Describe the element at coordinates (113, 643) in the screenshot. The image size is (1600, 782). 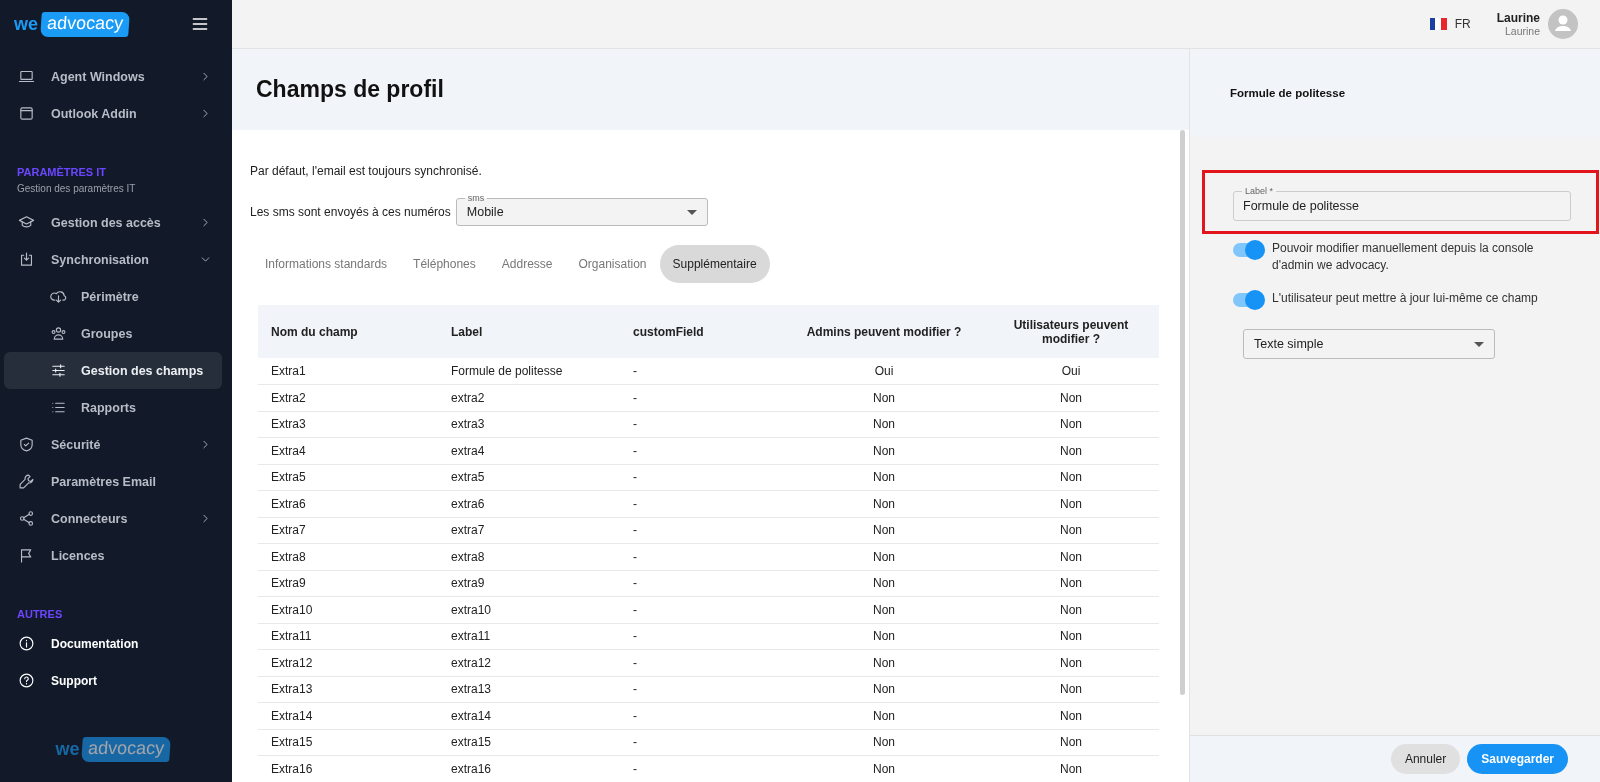
I see `nav-item: Documentation` at that location.